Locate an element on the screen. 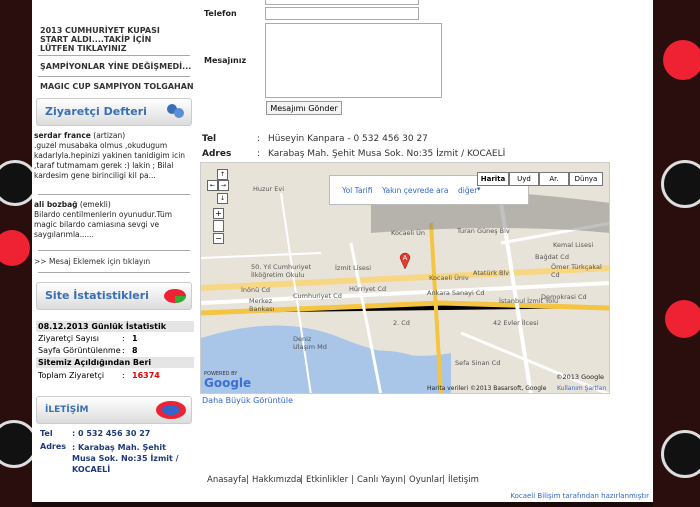  footer-link-about: Hakkımızda is located at coordinates (277, 480).